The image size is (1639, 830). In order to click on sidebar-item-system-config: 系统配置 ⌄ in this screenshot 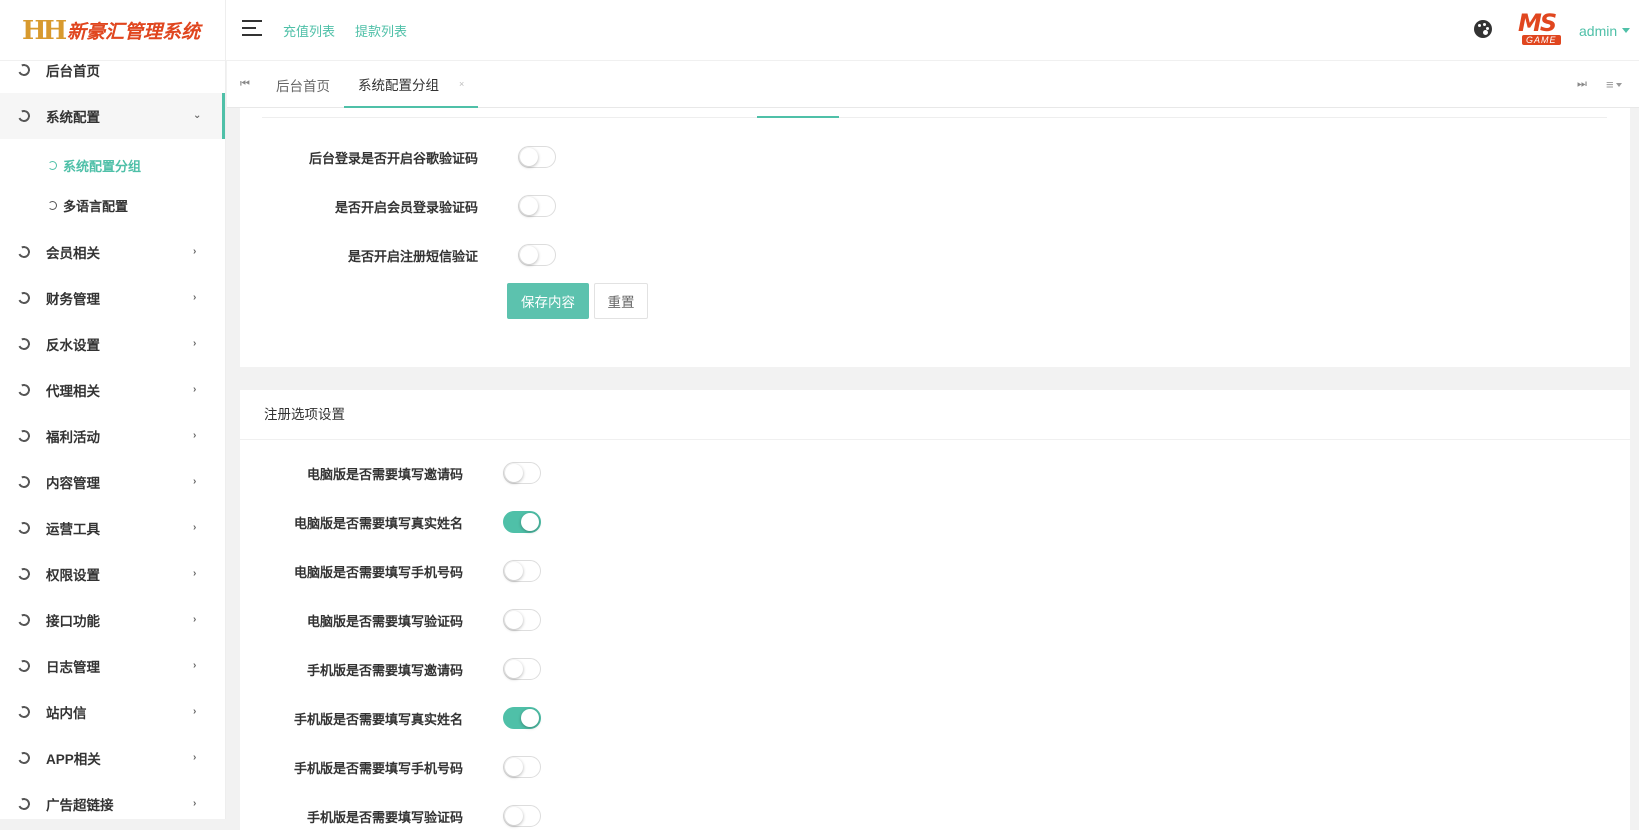, I will do `click(112, 116)`.